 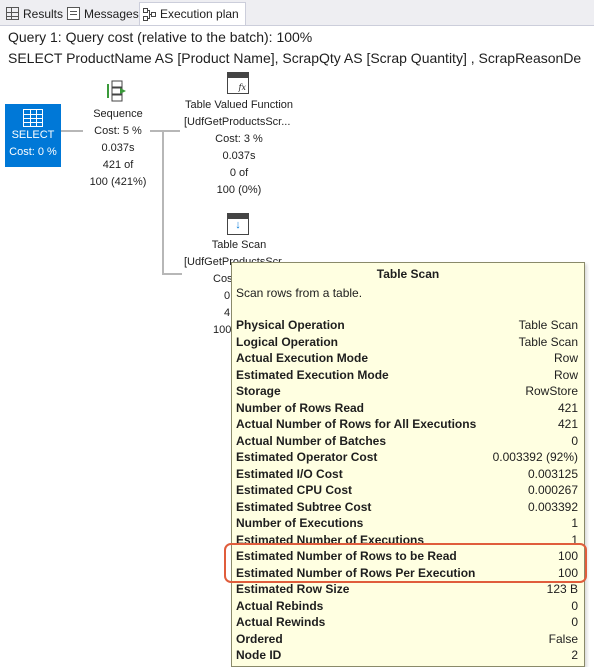 What do you see at coordinates (281, 622) in the screenshot?
I see `tooltip-row-label: Actual Rewinds` at bounding box center [281, 622].